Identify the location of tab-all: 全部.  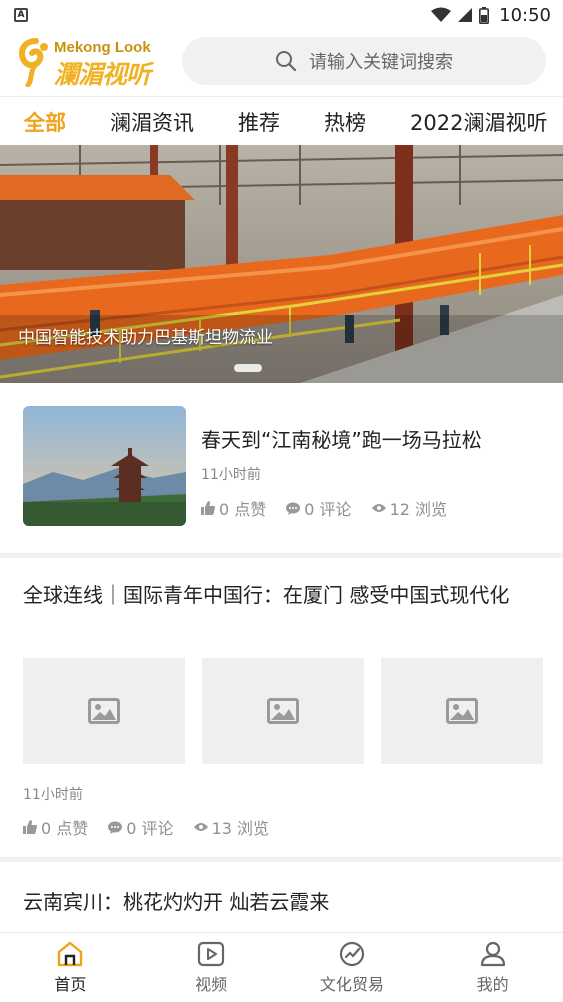
(45, 122).